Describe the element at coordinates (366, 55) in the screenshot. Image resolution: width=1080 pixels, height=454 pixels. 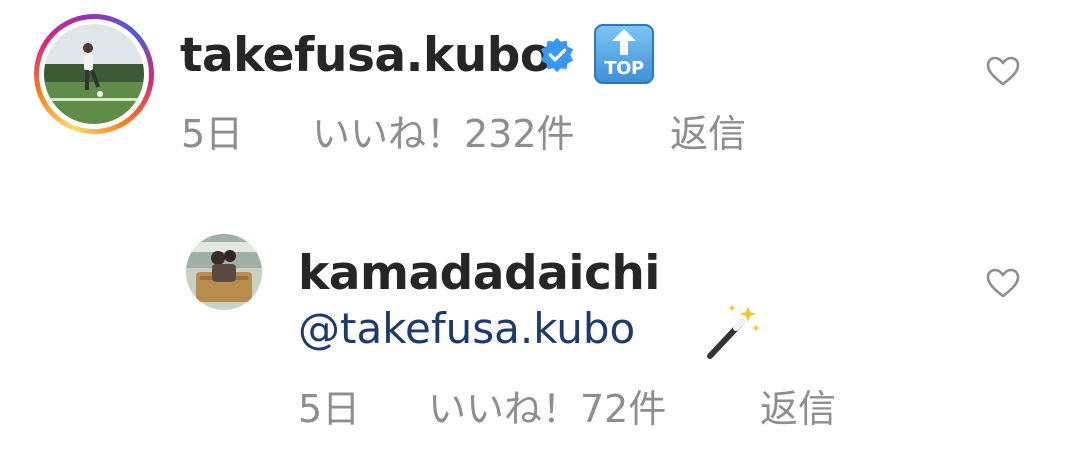
I see `comment-username: takefusa.kubo` at that location.